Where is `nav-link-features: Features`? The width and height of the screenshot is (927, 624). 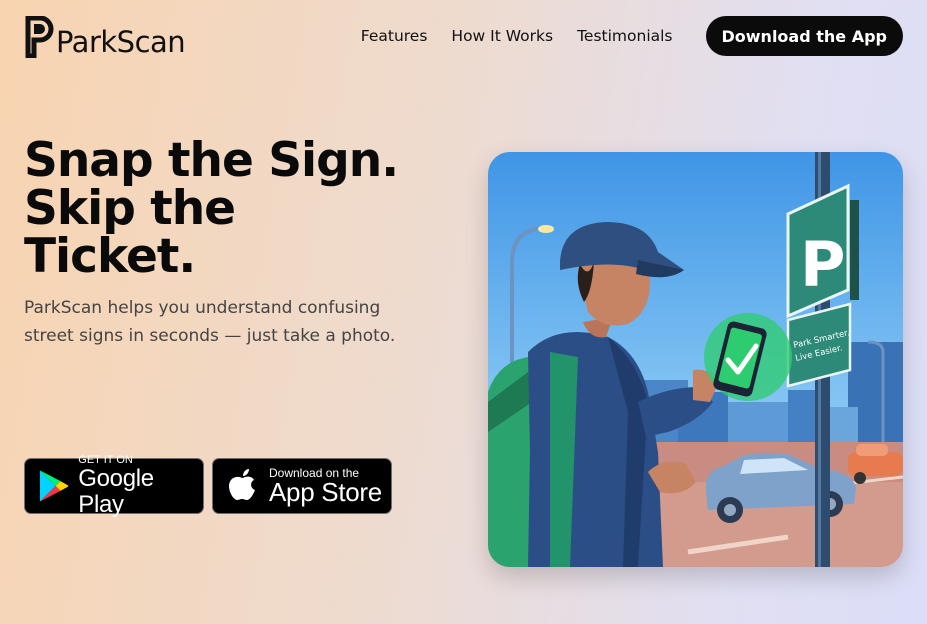
nav-link-features: Features is located at coordinates (394, 36).